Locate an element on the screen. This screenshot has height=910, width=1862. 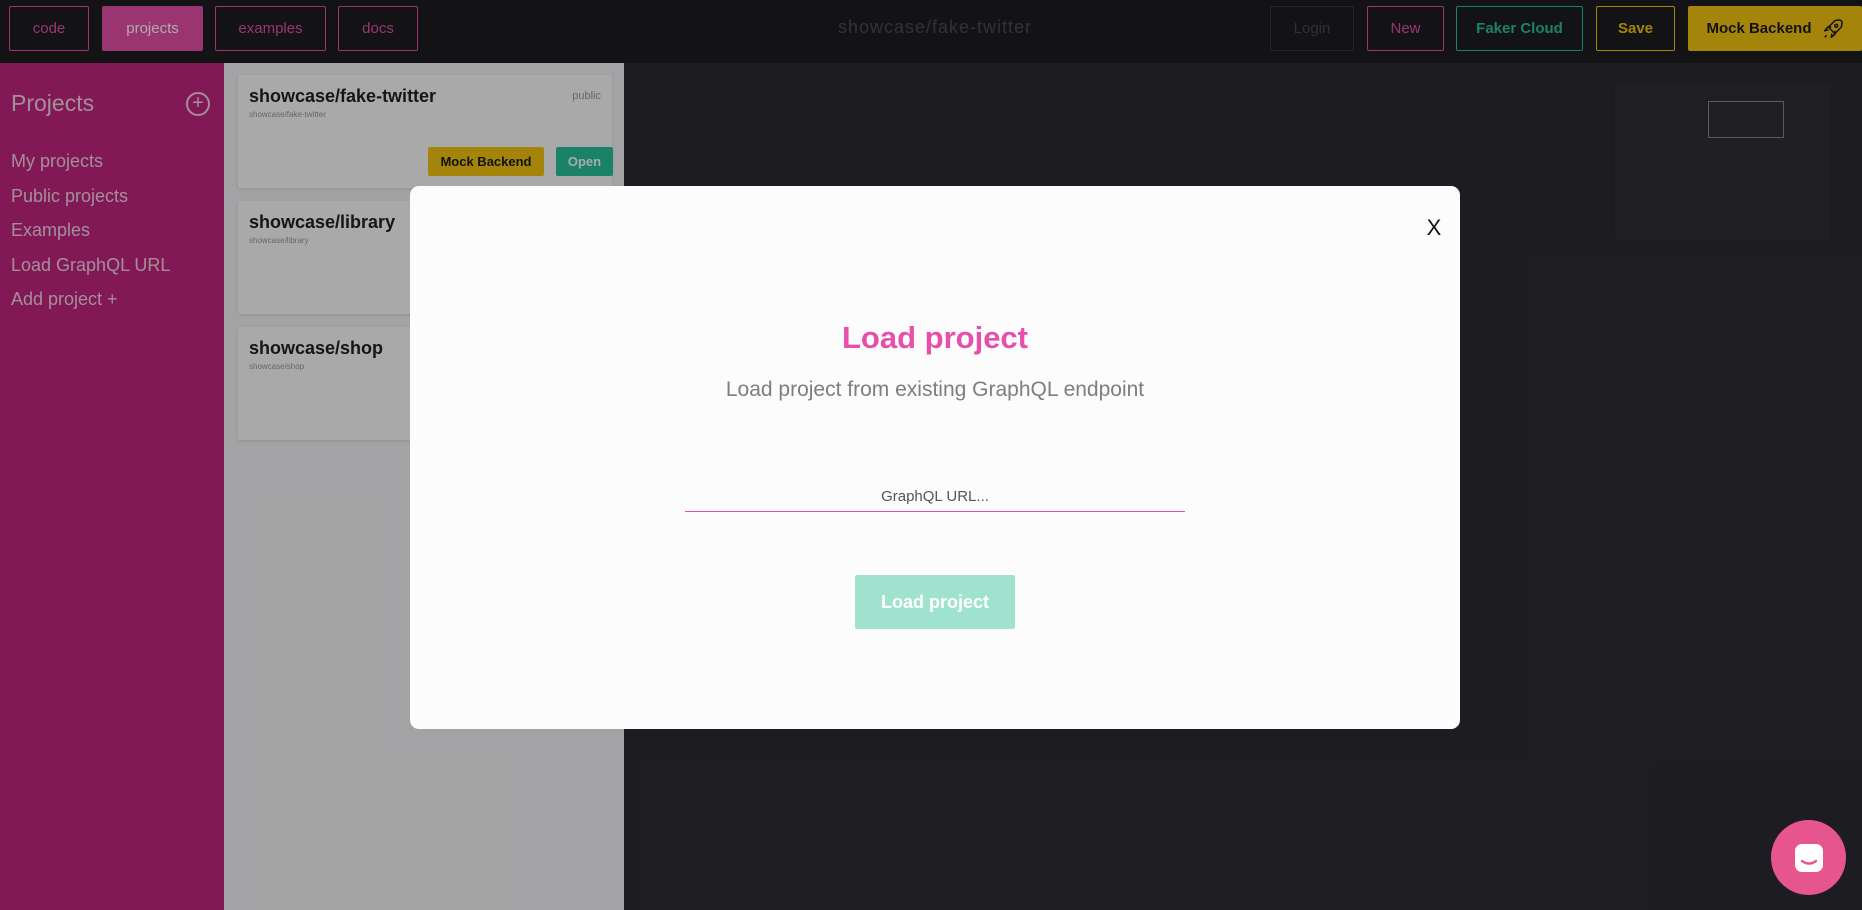
load-project-button: Load project is located at coordinates (935, 602).